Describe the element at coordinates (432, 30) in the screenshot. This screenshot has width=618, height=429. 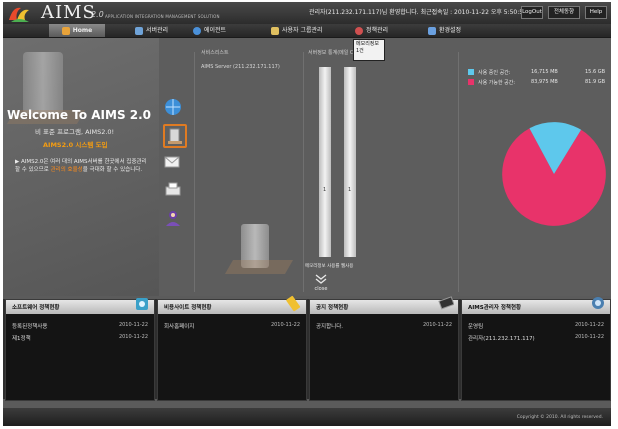
I see `settings-icon` at that location.